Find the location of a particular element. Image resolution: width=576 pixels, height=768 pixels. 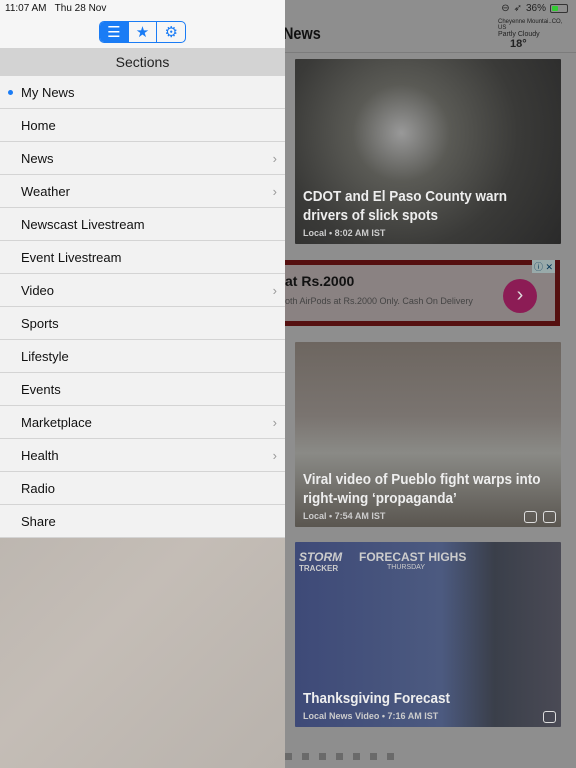

list-icon: ☰ is located at coordinates (114, 32).